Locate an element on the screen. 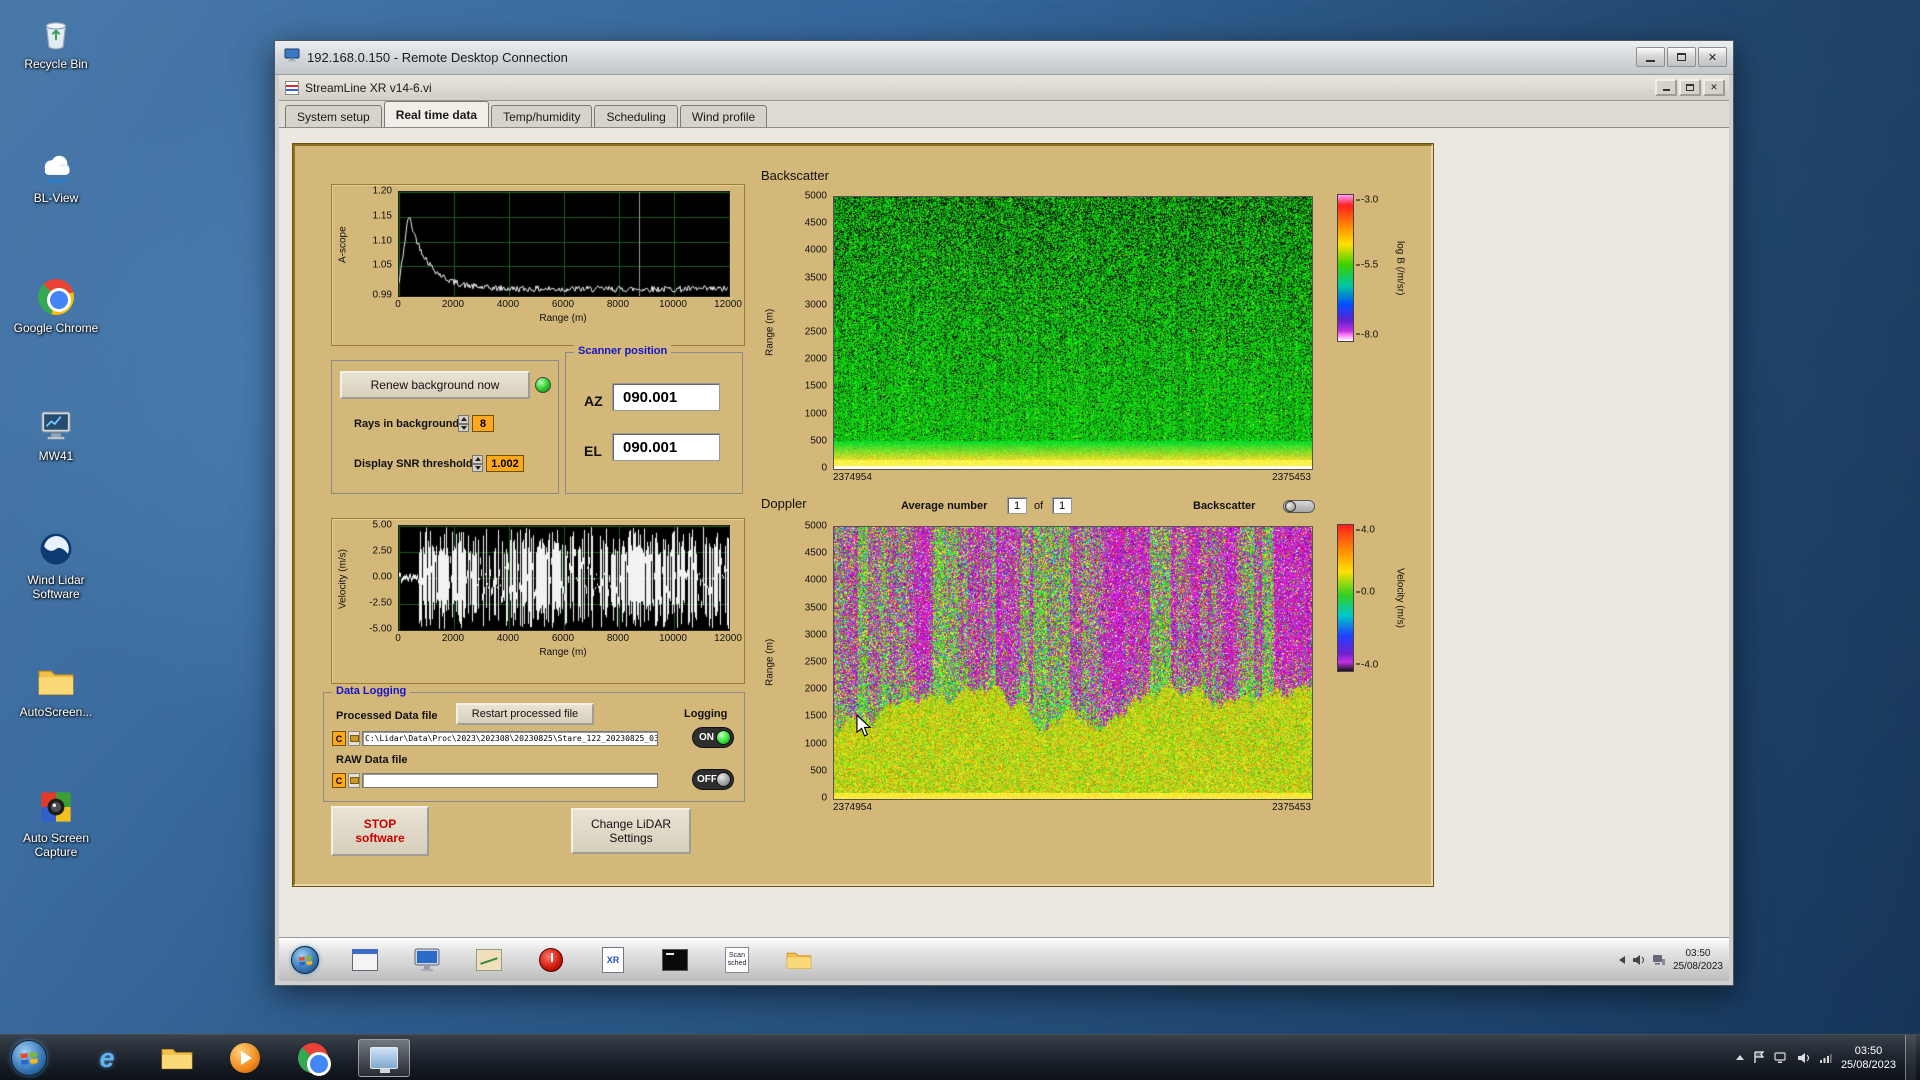 This screenshot has width=1920, height=1080. snr-threshold-value: 1.002 is located at coordinates (505, 463).